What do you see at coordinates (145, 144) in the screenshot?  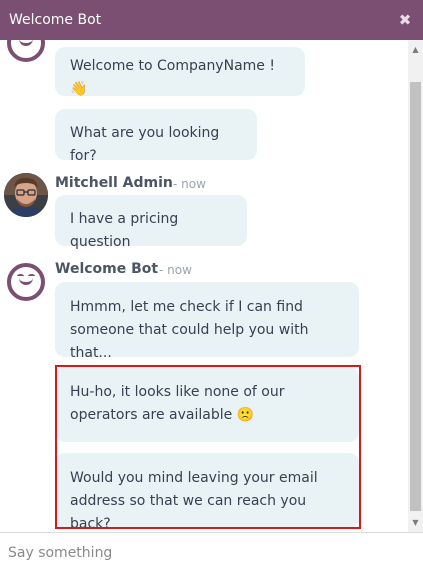 I see `message-text: What are you looking for?` at bounding box center [145, 144].